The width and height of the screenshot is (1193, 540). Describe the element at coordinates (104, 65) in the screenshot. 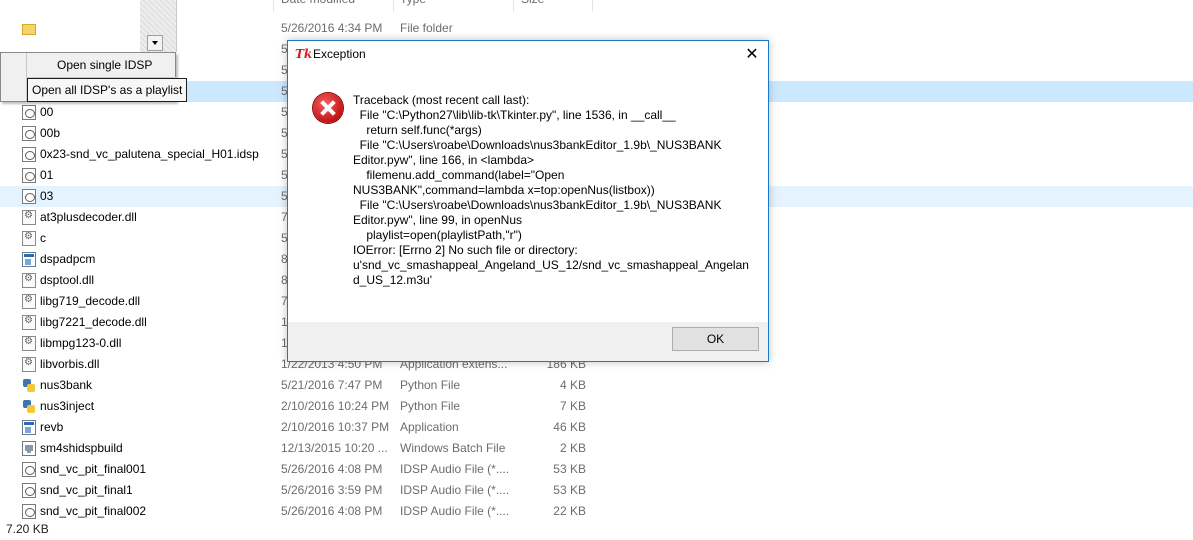

I see `menu-item-open-single-idsp: Open single IDSP` at that location.